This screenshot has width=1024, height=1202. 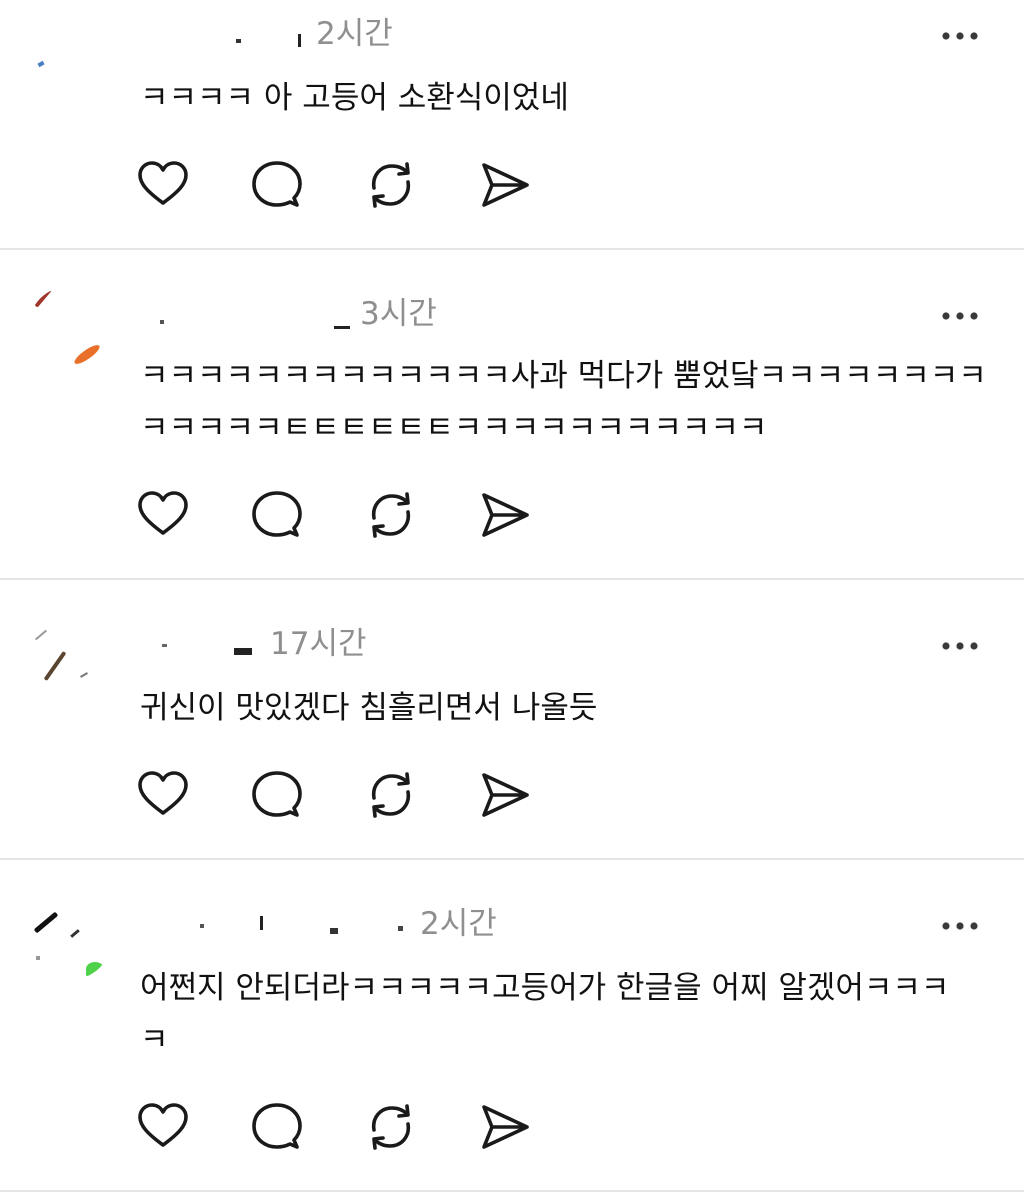 What do you see at coordinates (398, 314) in the screenshot?
I see `post-time: 3시간` at bounding box center [398, 314].